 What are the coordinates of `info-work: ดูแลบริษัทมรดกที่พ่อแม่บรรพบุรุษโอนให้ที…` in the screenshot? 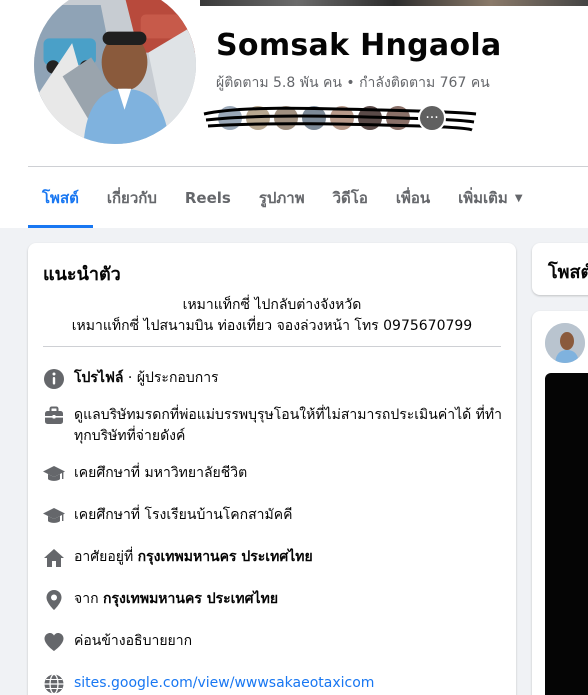 It's located at (275, 426).